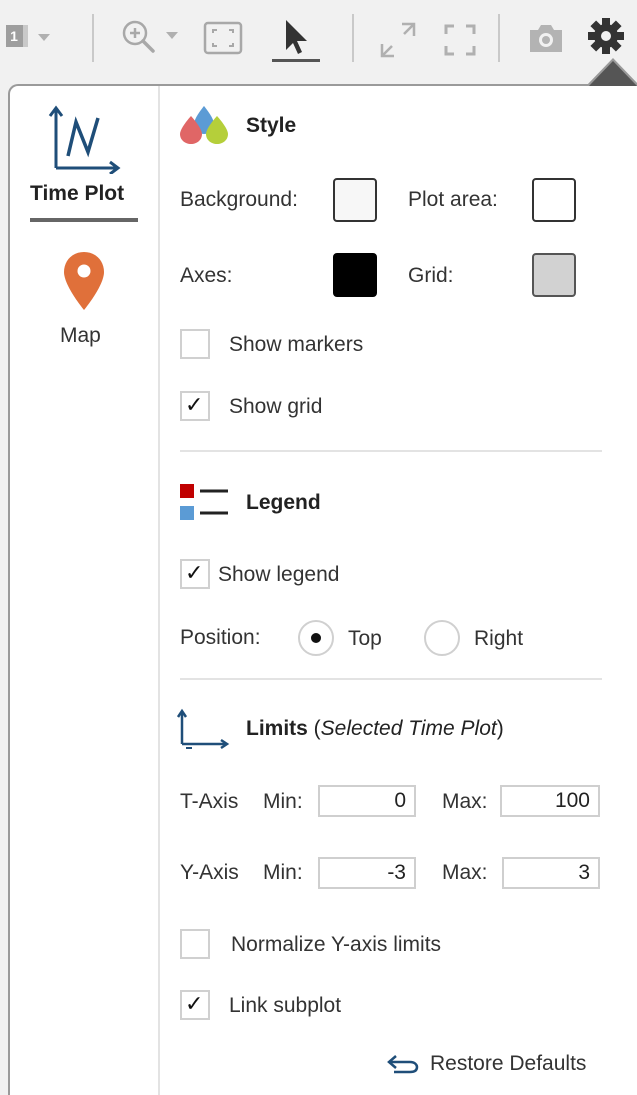 This screenshot has height=1095, width=637. What do you see at coordinates (465, 872) in the screenshot?
I see `y-max-label: Max:` at bounding box center [465, 872].